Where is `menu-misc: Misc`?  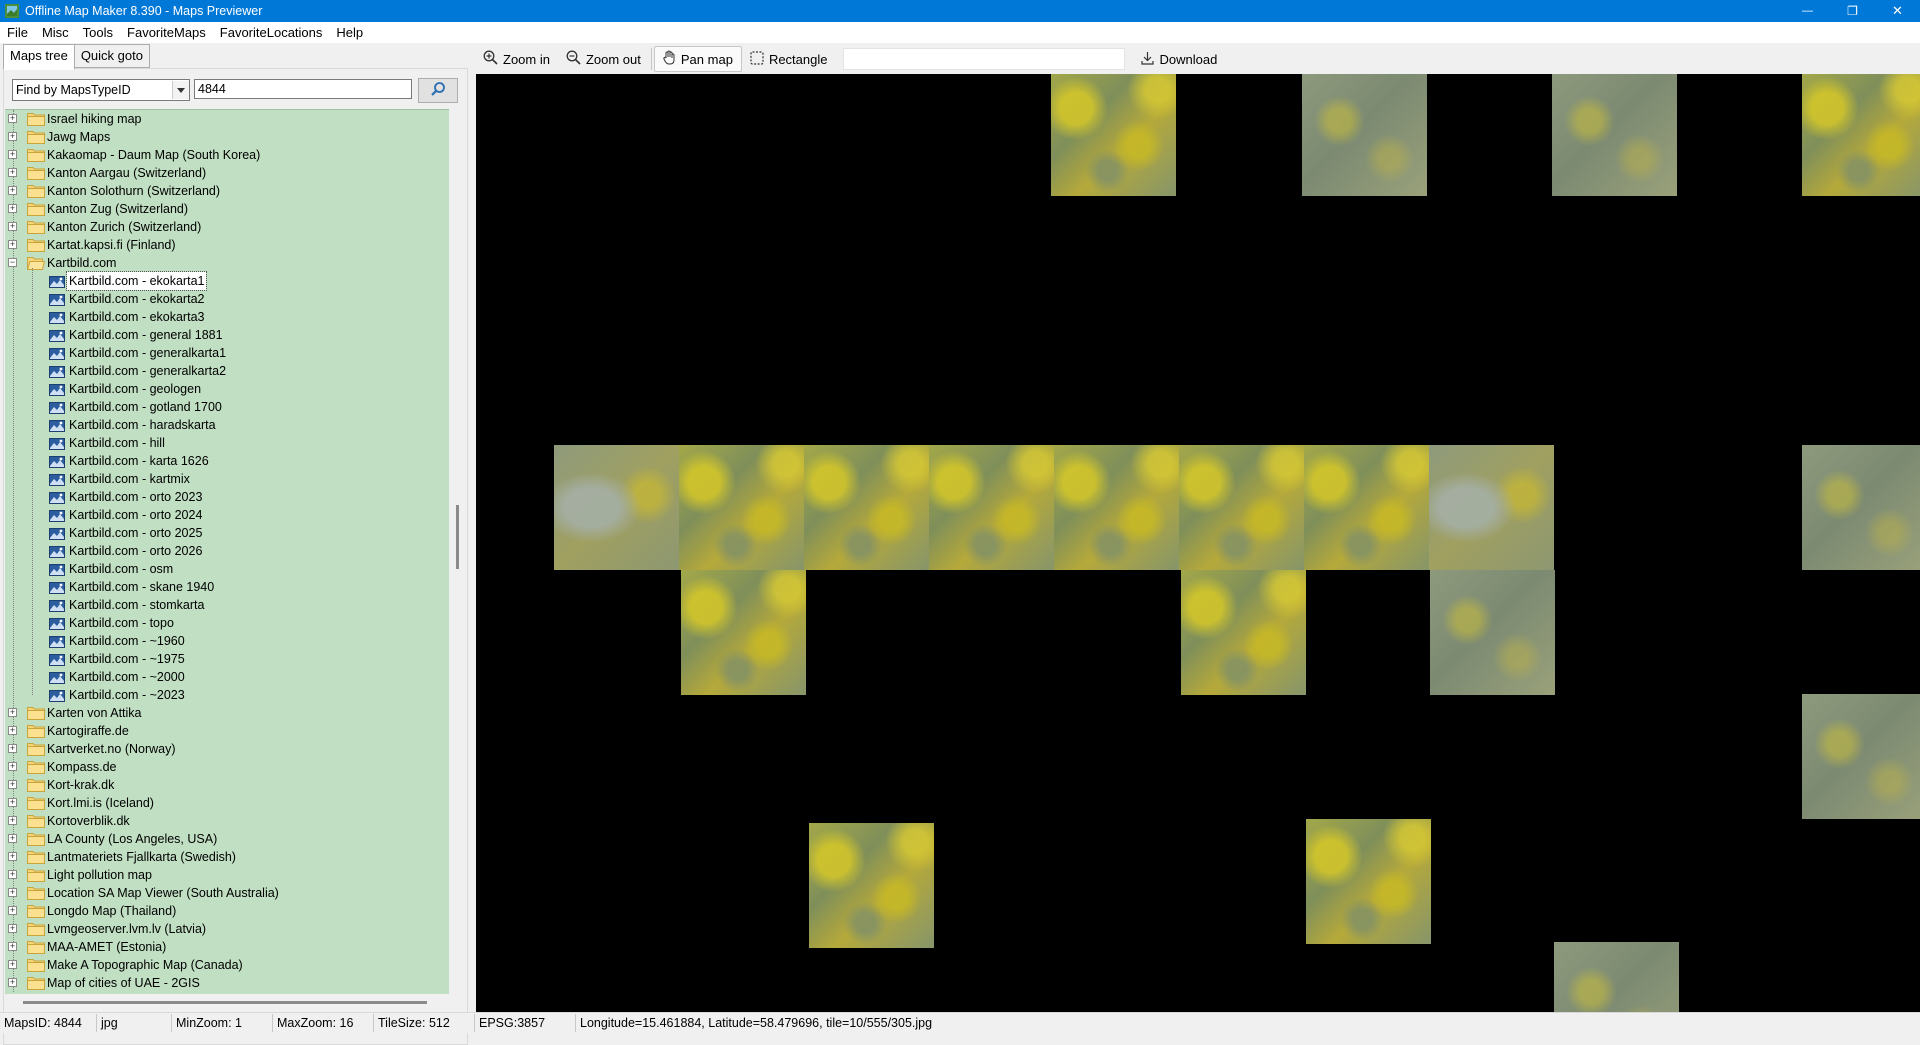
menu-misc: Misc is located at coordinates (55, 32).